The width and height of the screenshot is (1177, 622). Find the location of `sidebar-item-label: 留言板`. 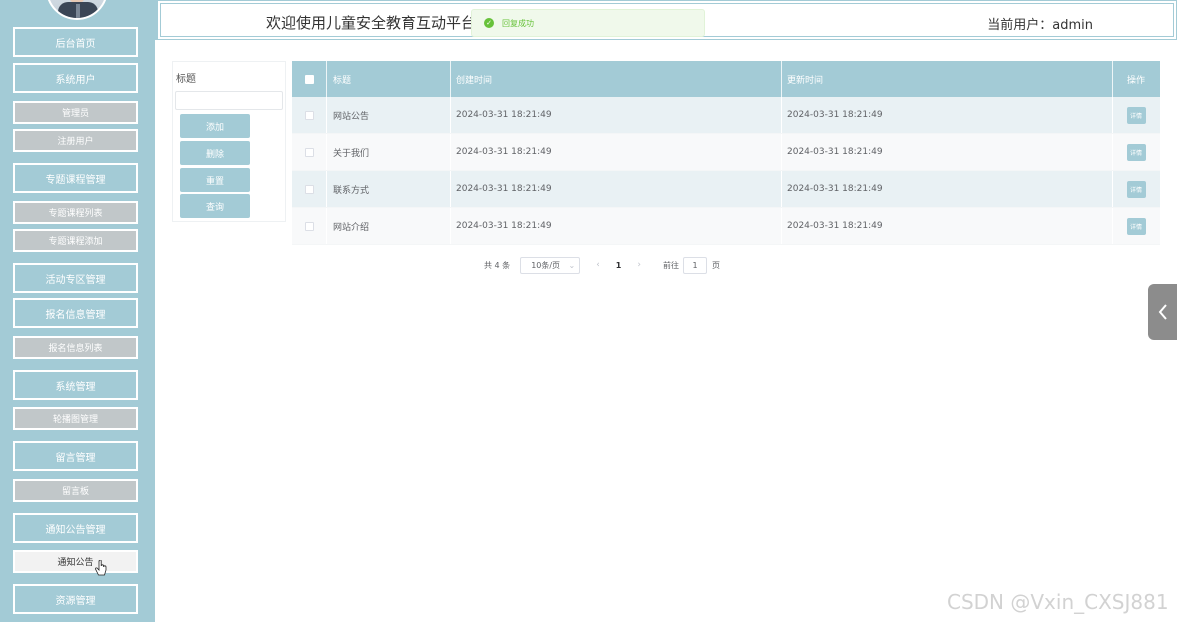

sidebar-item-label: 留言板 is located at coordinates (75, 492).